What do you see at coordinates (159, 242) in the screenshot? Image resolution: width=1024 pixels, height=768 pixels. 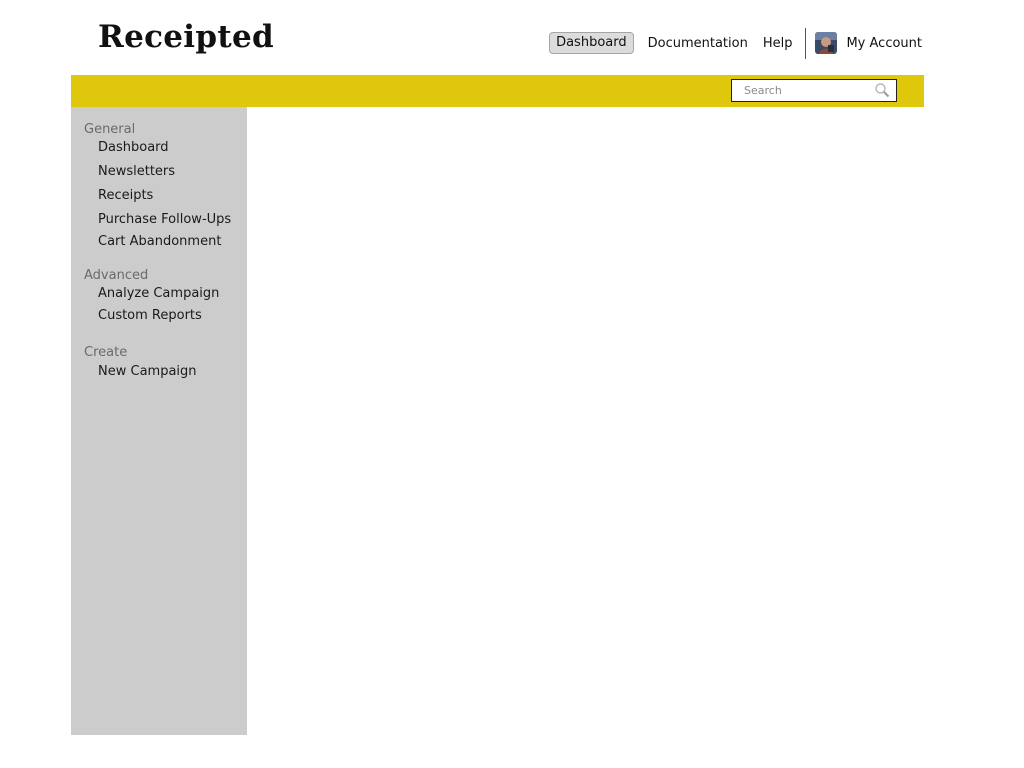 I see `sidebar-item-cart-abandonment: Cart Abandonment` at bounding box center [159, 242].